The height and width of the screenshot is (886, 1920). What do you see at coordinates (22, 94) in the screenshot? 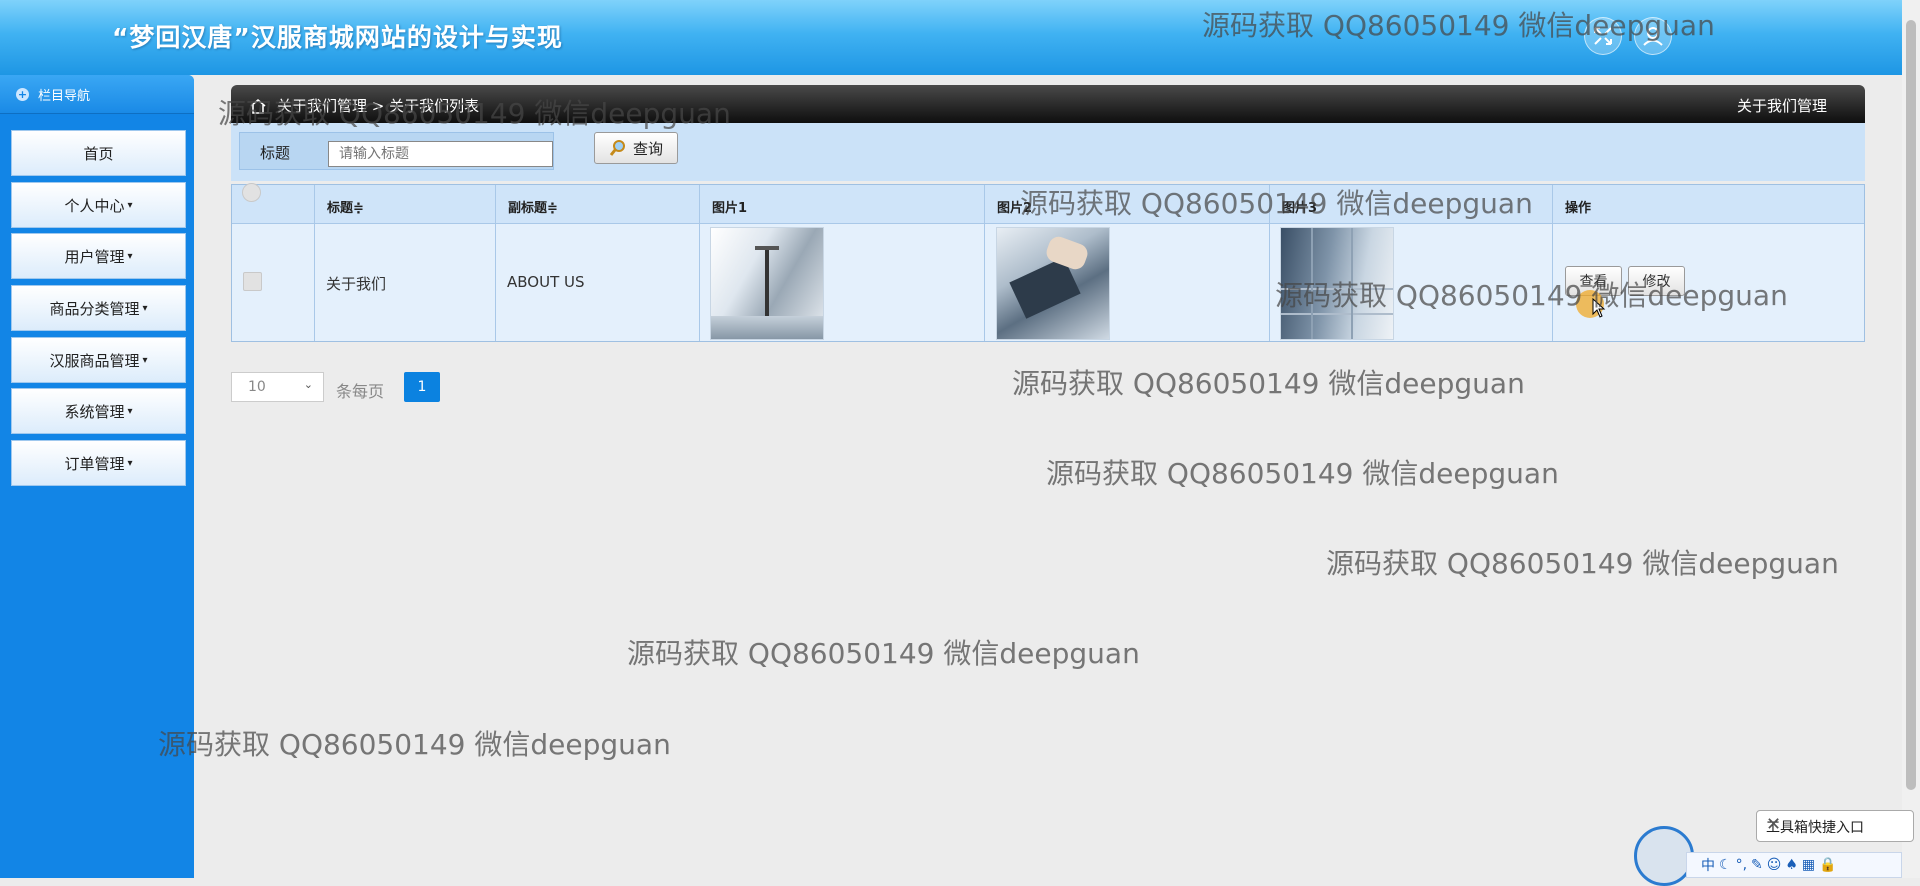
I see `plus-icon: +` at bounding box center [22, 94].